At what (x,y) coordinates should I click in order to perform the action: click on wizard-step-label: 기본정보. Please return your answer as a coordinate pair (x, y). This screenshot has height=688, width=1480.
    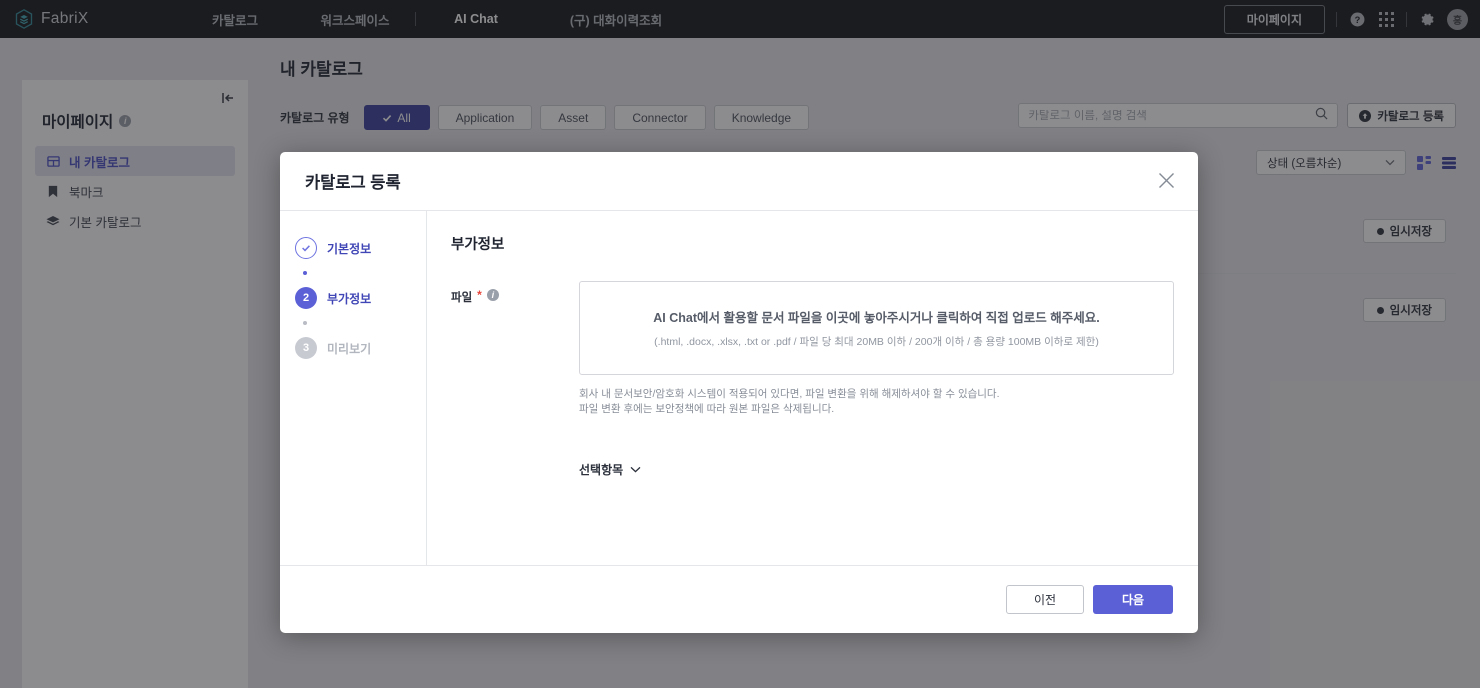
    Looking at the image, I should click on (349, 248).